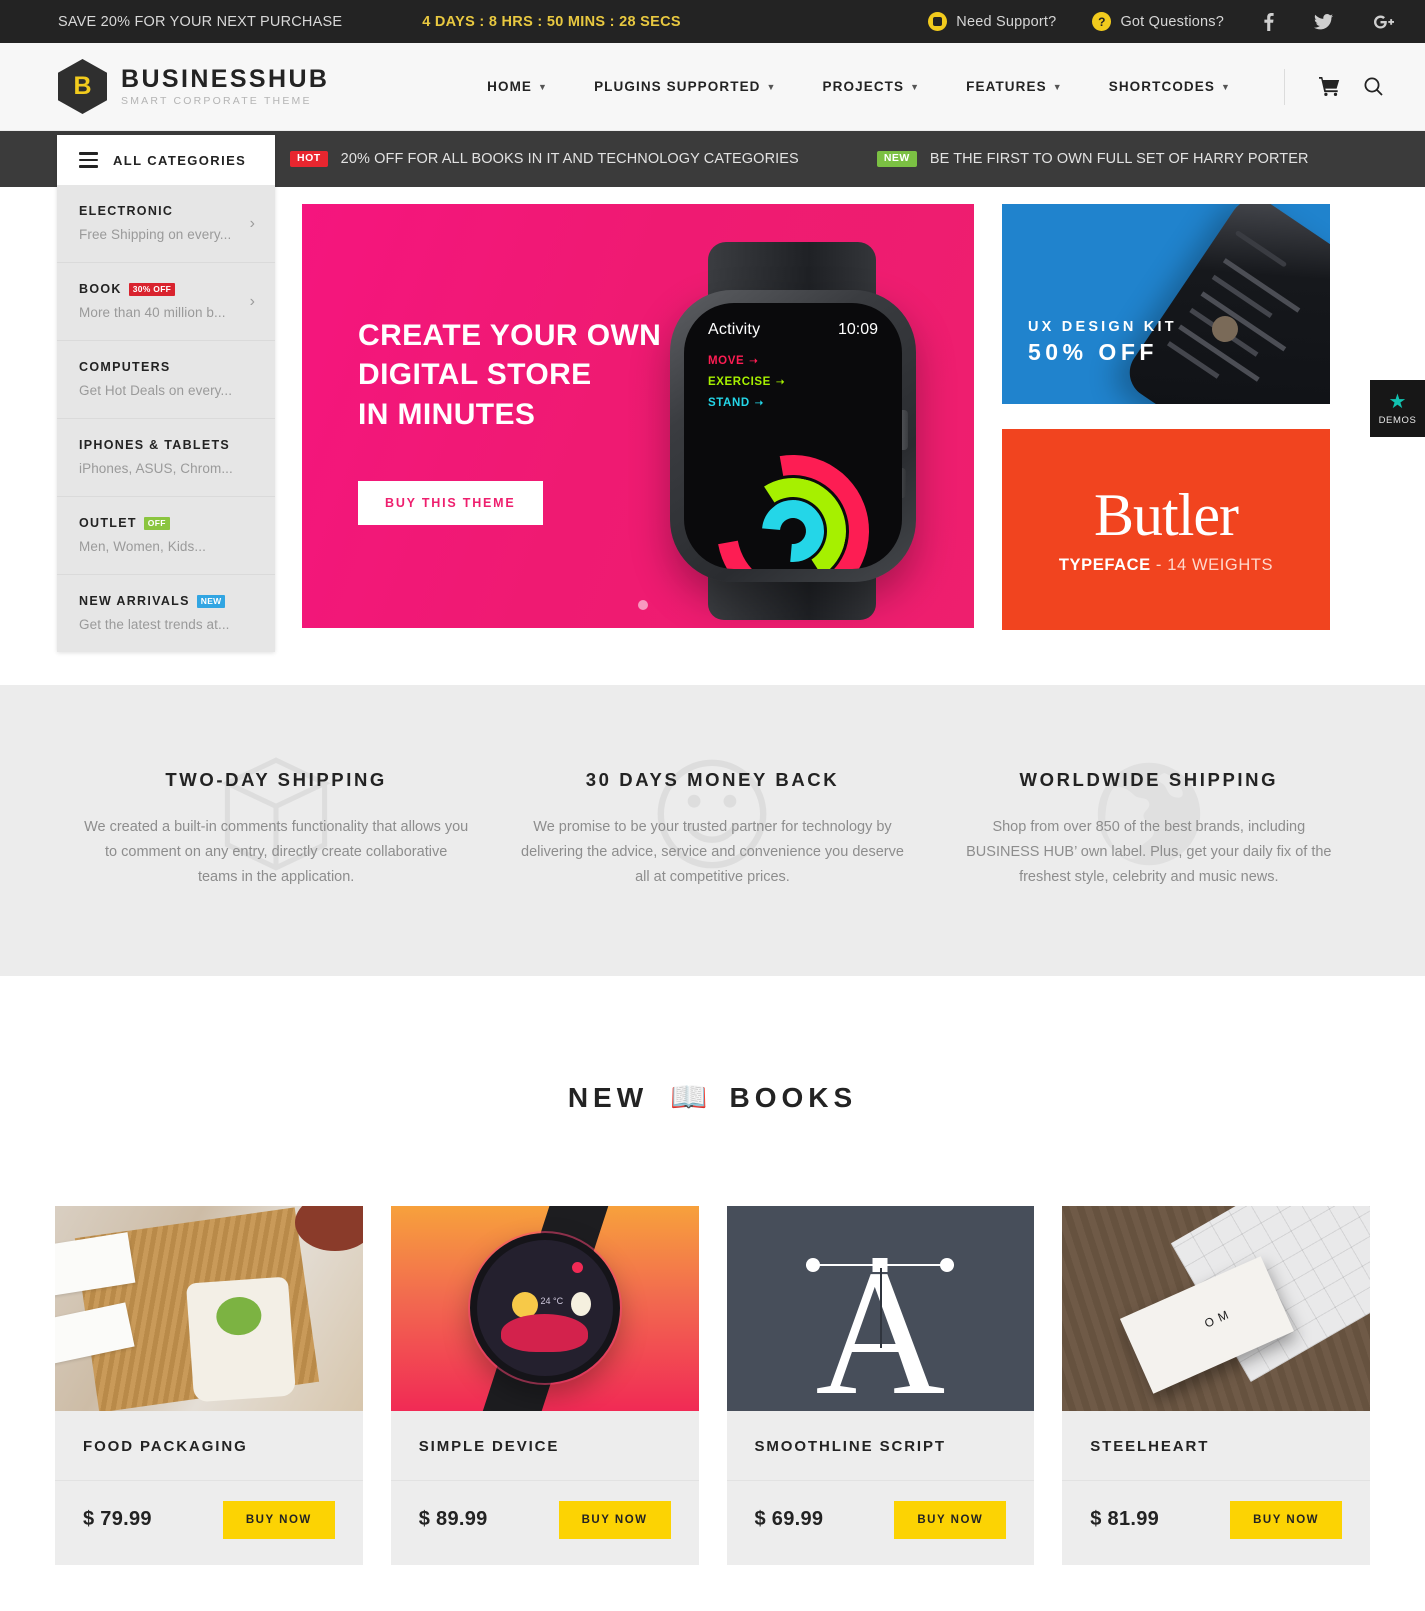 The image size is (1425, 1611). Describe the element at coordinates (166, 302) in the screenshot. I see `category-item-book: BOOK 30% OFF More than 40 million b... ›` at that location.